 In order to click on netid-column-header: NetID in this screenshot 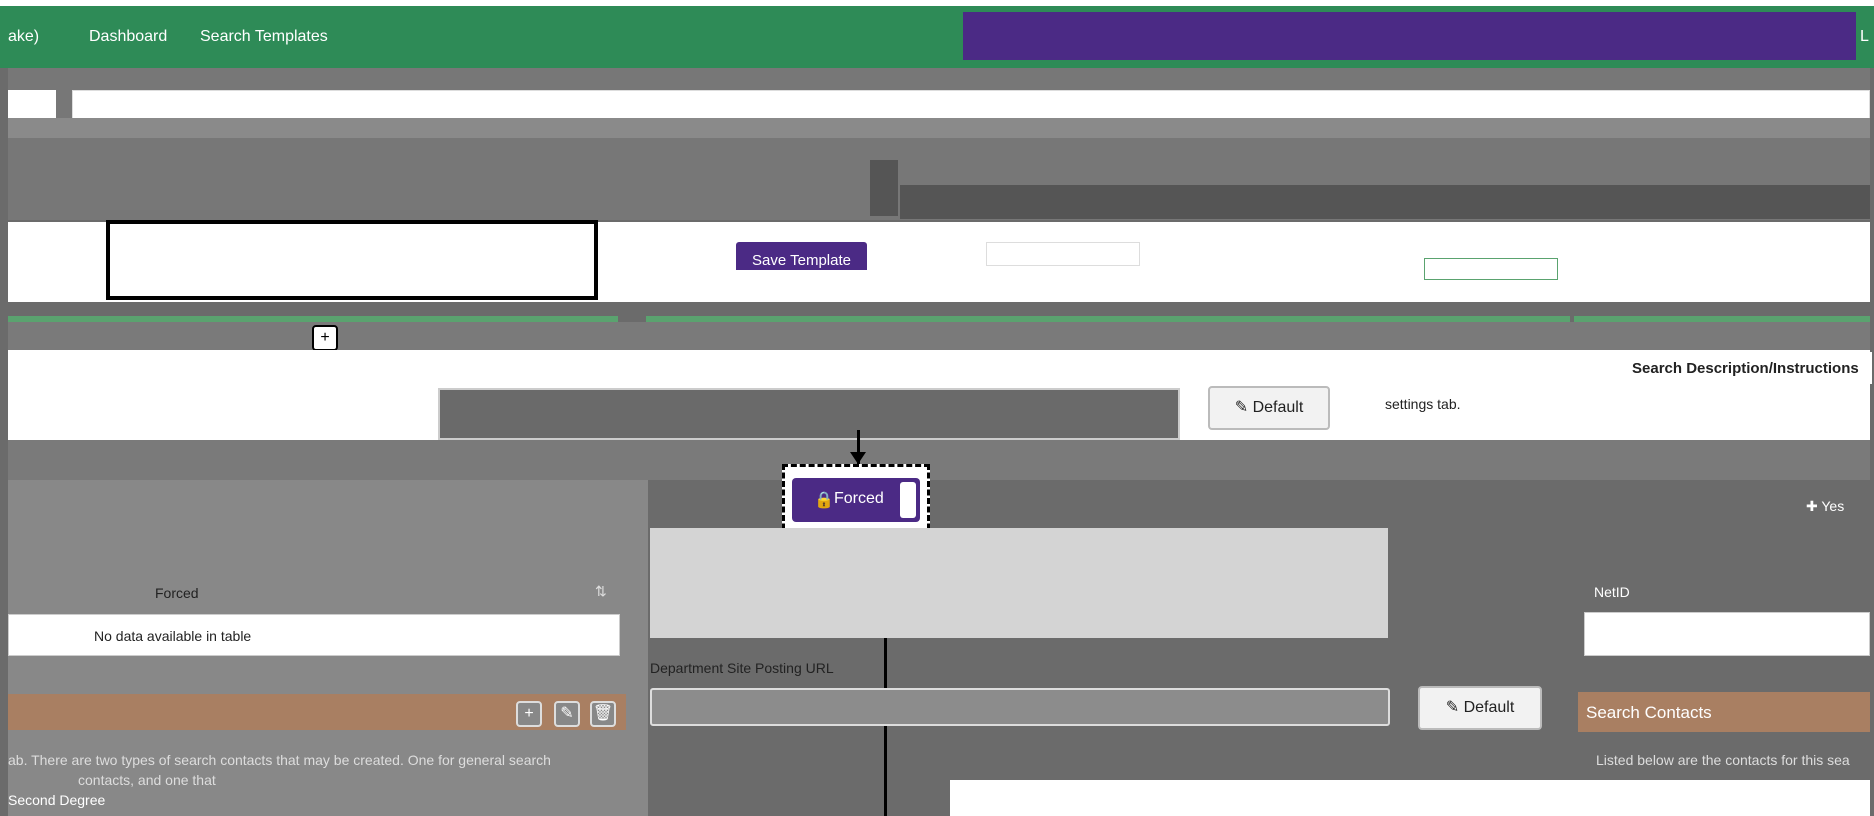, I will do `click(1612, 592)`.